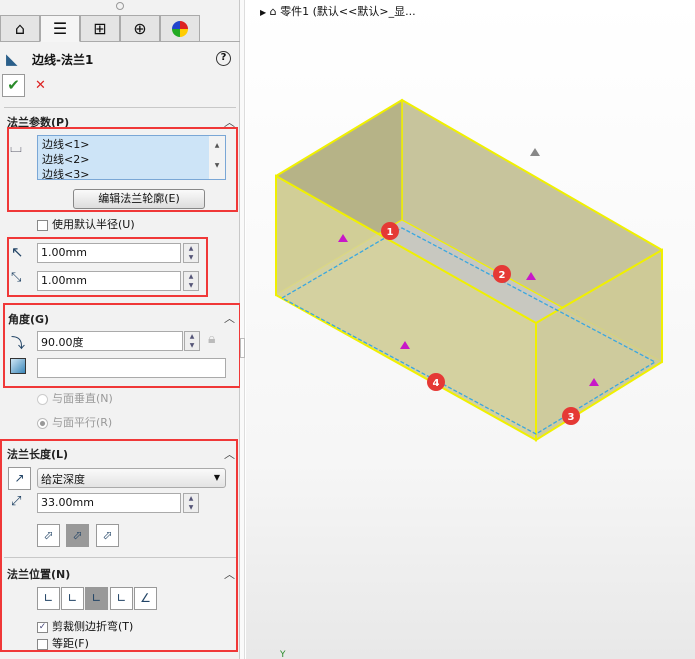 Image resolution: width=695 pixels, height=659 pixels. Describe the element at coordinates (93, 626) in the screenshot. I see `checkbox-label: 剪裁侧边折弯(T)` at that location.